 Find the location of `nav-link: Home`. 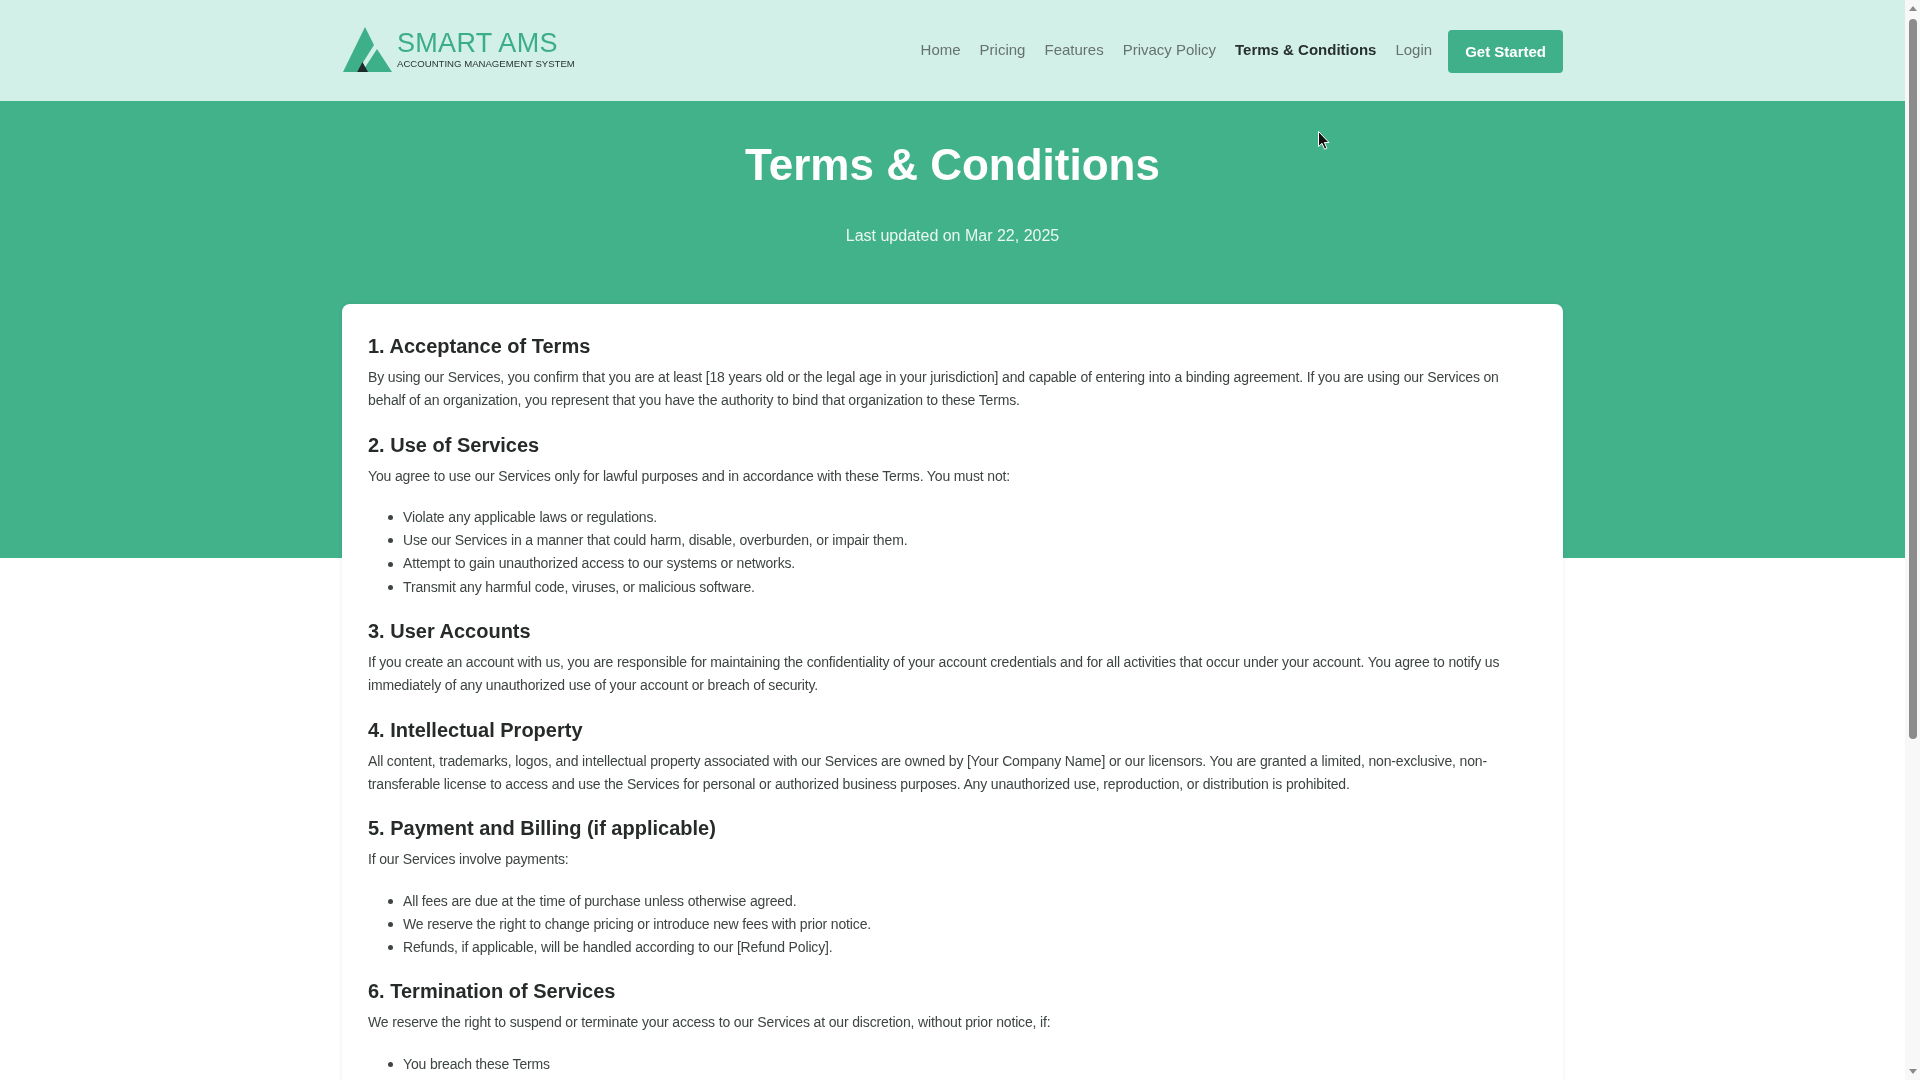

nav-link: Home is located at coordinates (940, 49).